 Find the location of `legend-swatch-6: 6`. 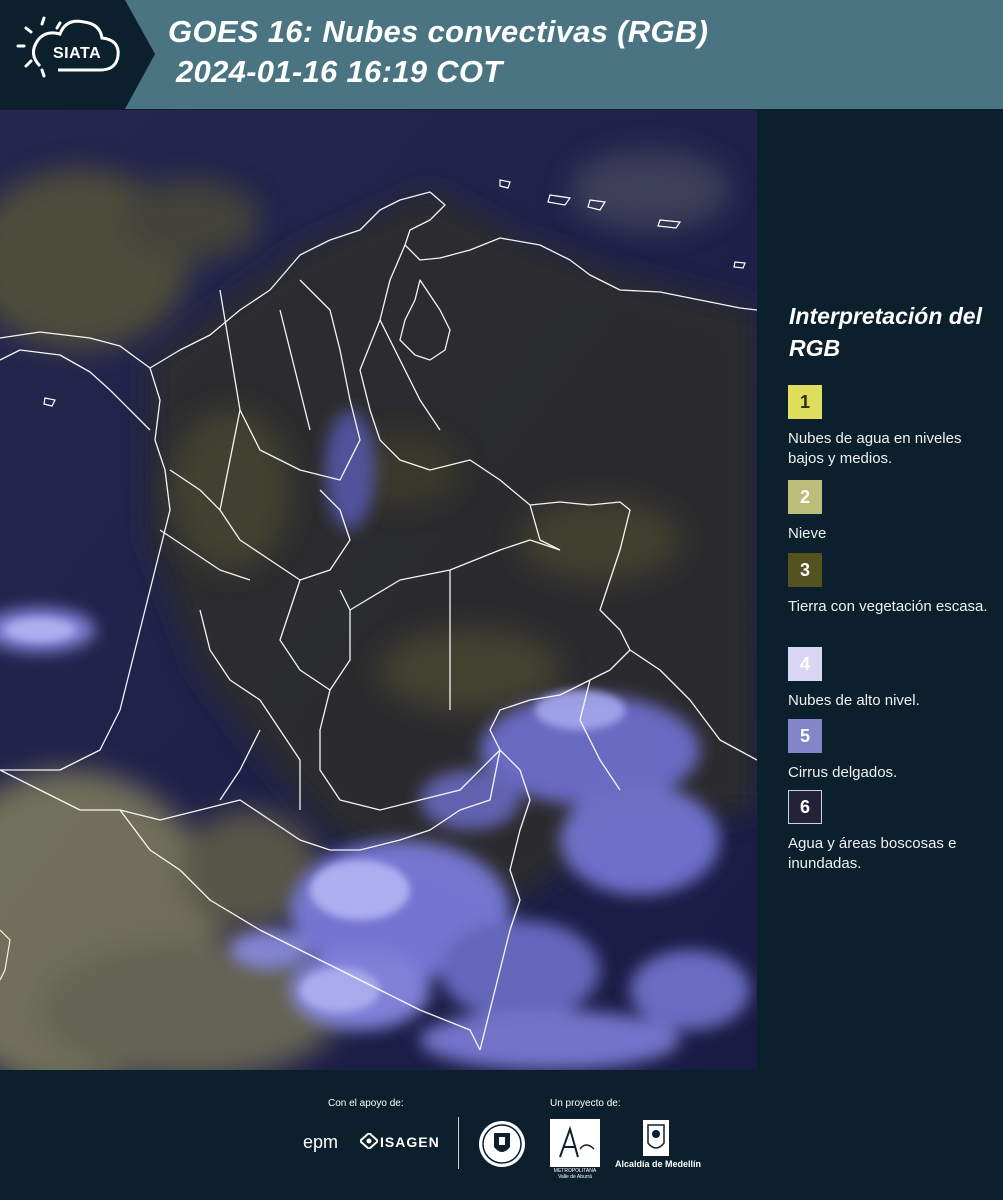

legend-swatch-6: 6 is located at coordinates (805, 807).